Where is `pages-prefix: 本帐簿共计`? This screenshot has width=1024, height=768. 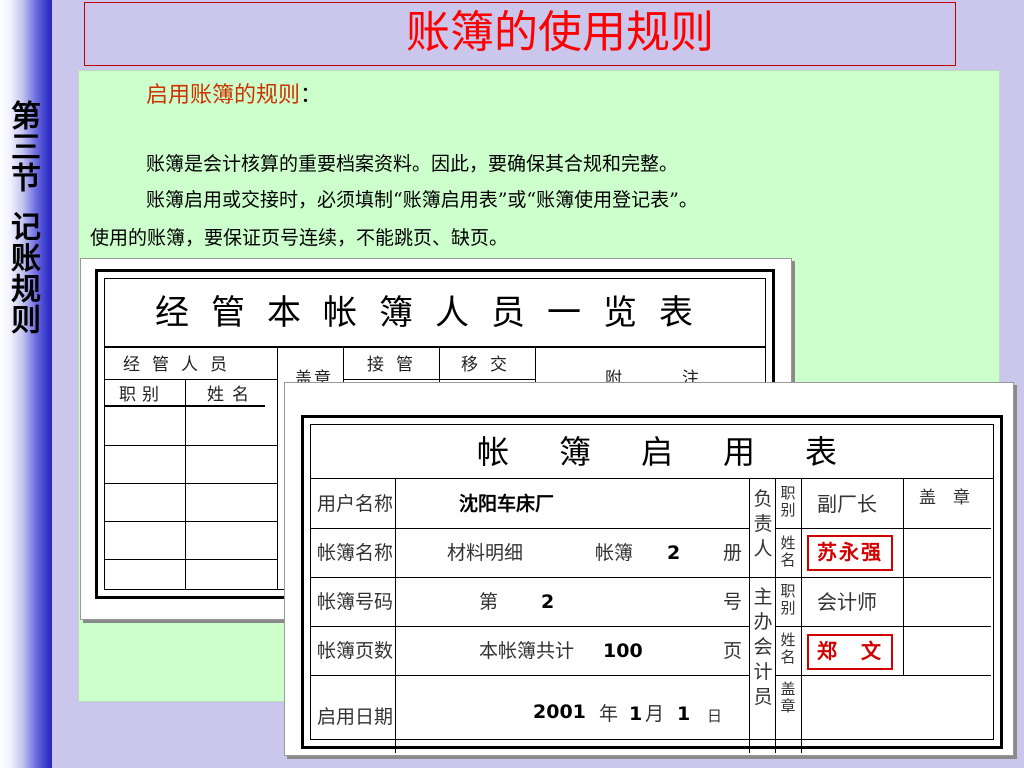 pages-prefix: 本帐簿共计 is located at coordinates (527, 651).